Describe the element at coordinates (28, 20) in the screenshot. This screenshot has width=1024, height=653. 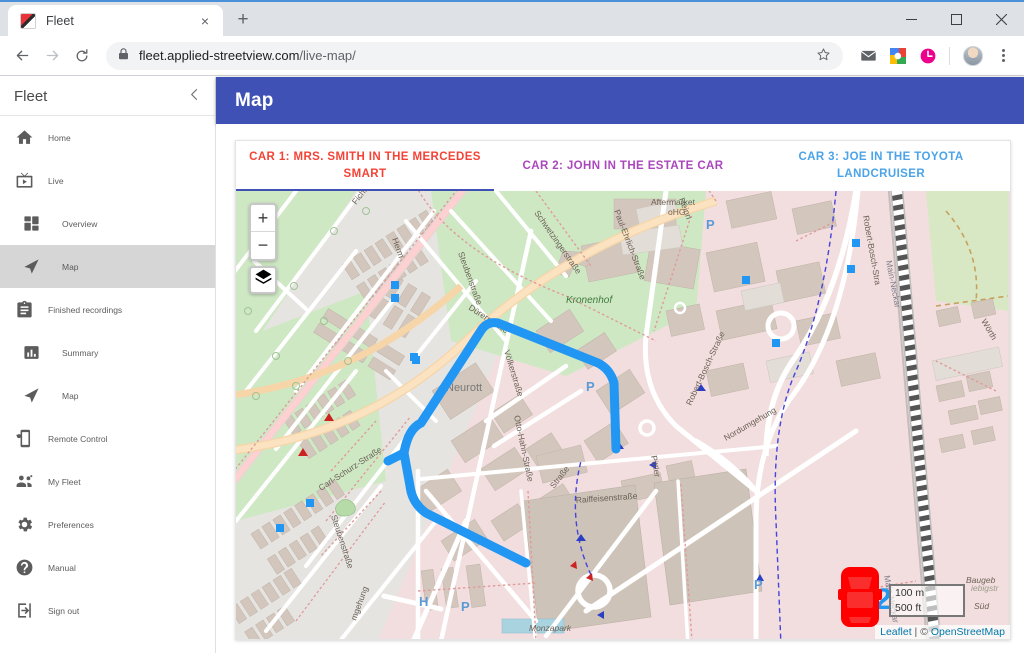
I see `fleet-logo-icon` at that location.